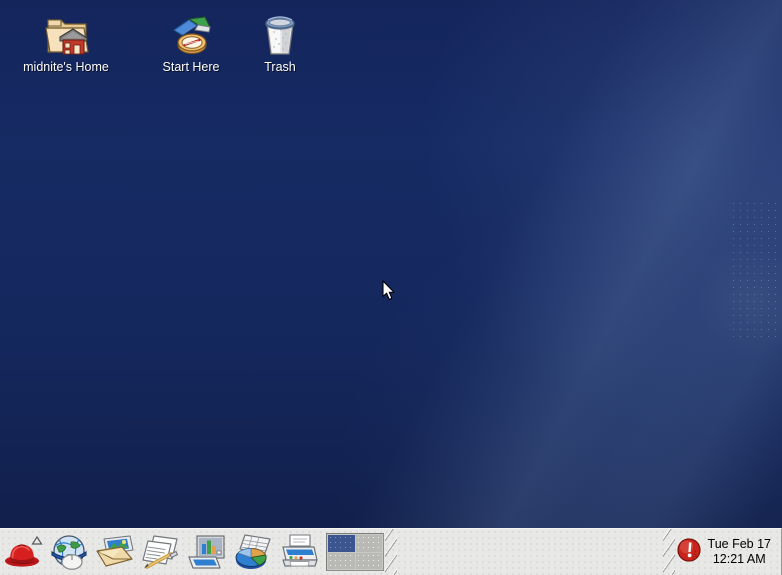 This screenshot has width=782, height=575. What do you see at coordinates (739, 559) in the screenshot?
I see `clock-time: 12:21 AM` at bounding box center [739, 559].